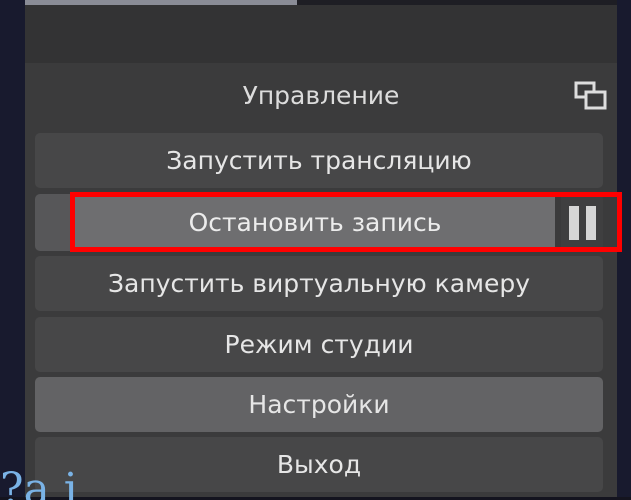 This screenshot has height=500, width=631. Describe the element at coordinates (315, 222) in the screenshot. I see `stop-recording-button: Остановить запись` at that location.